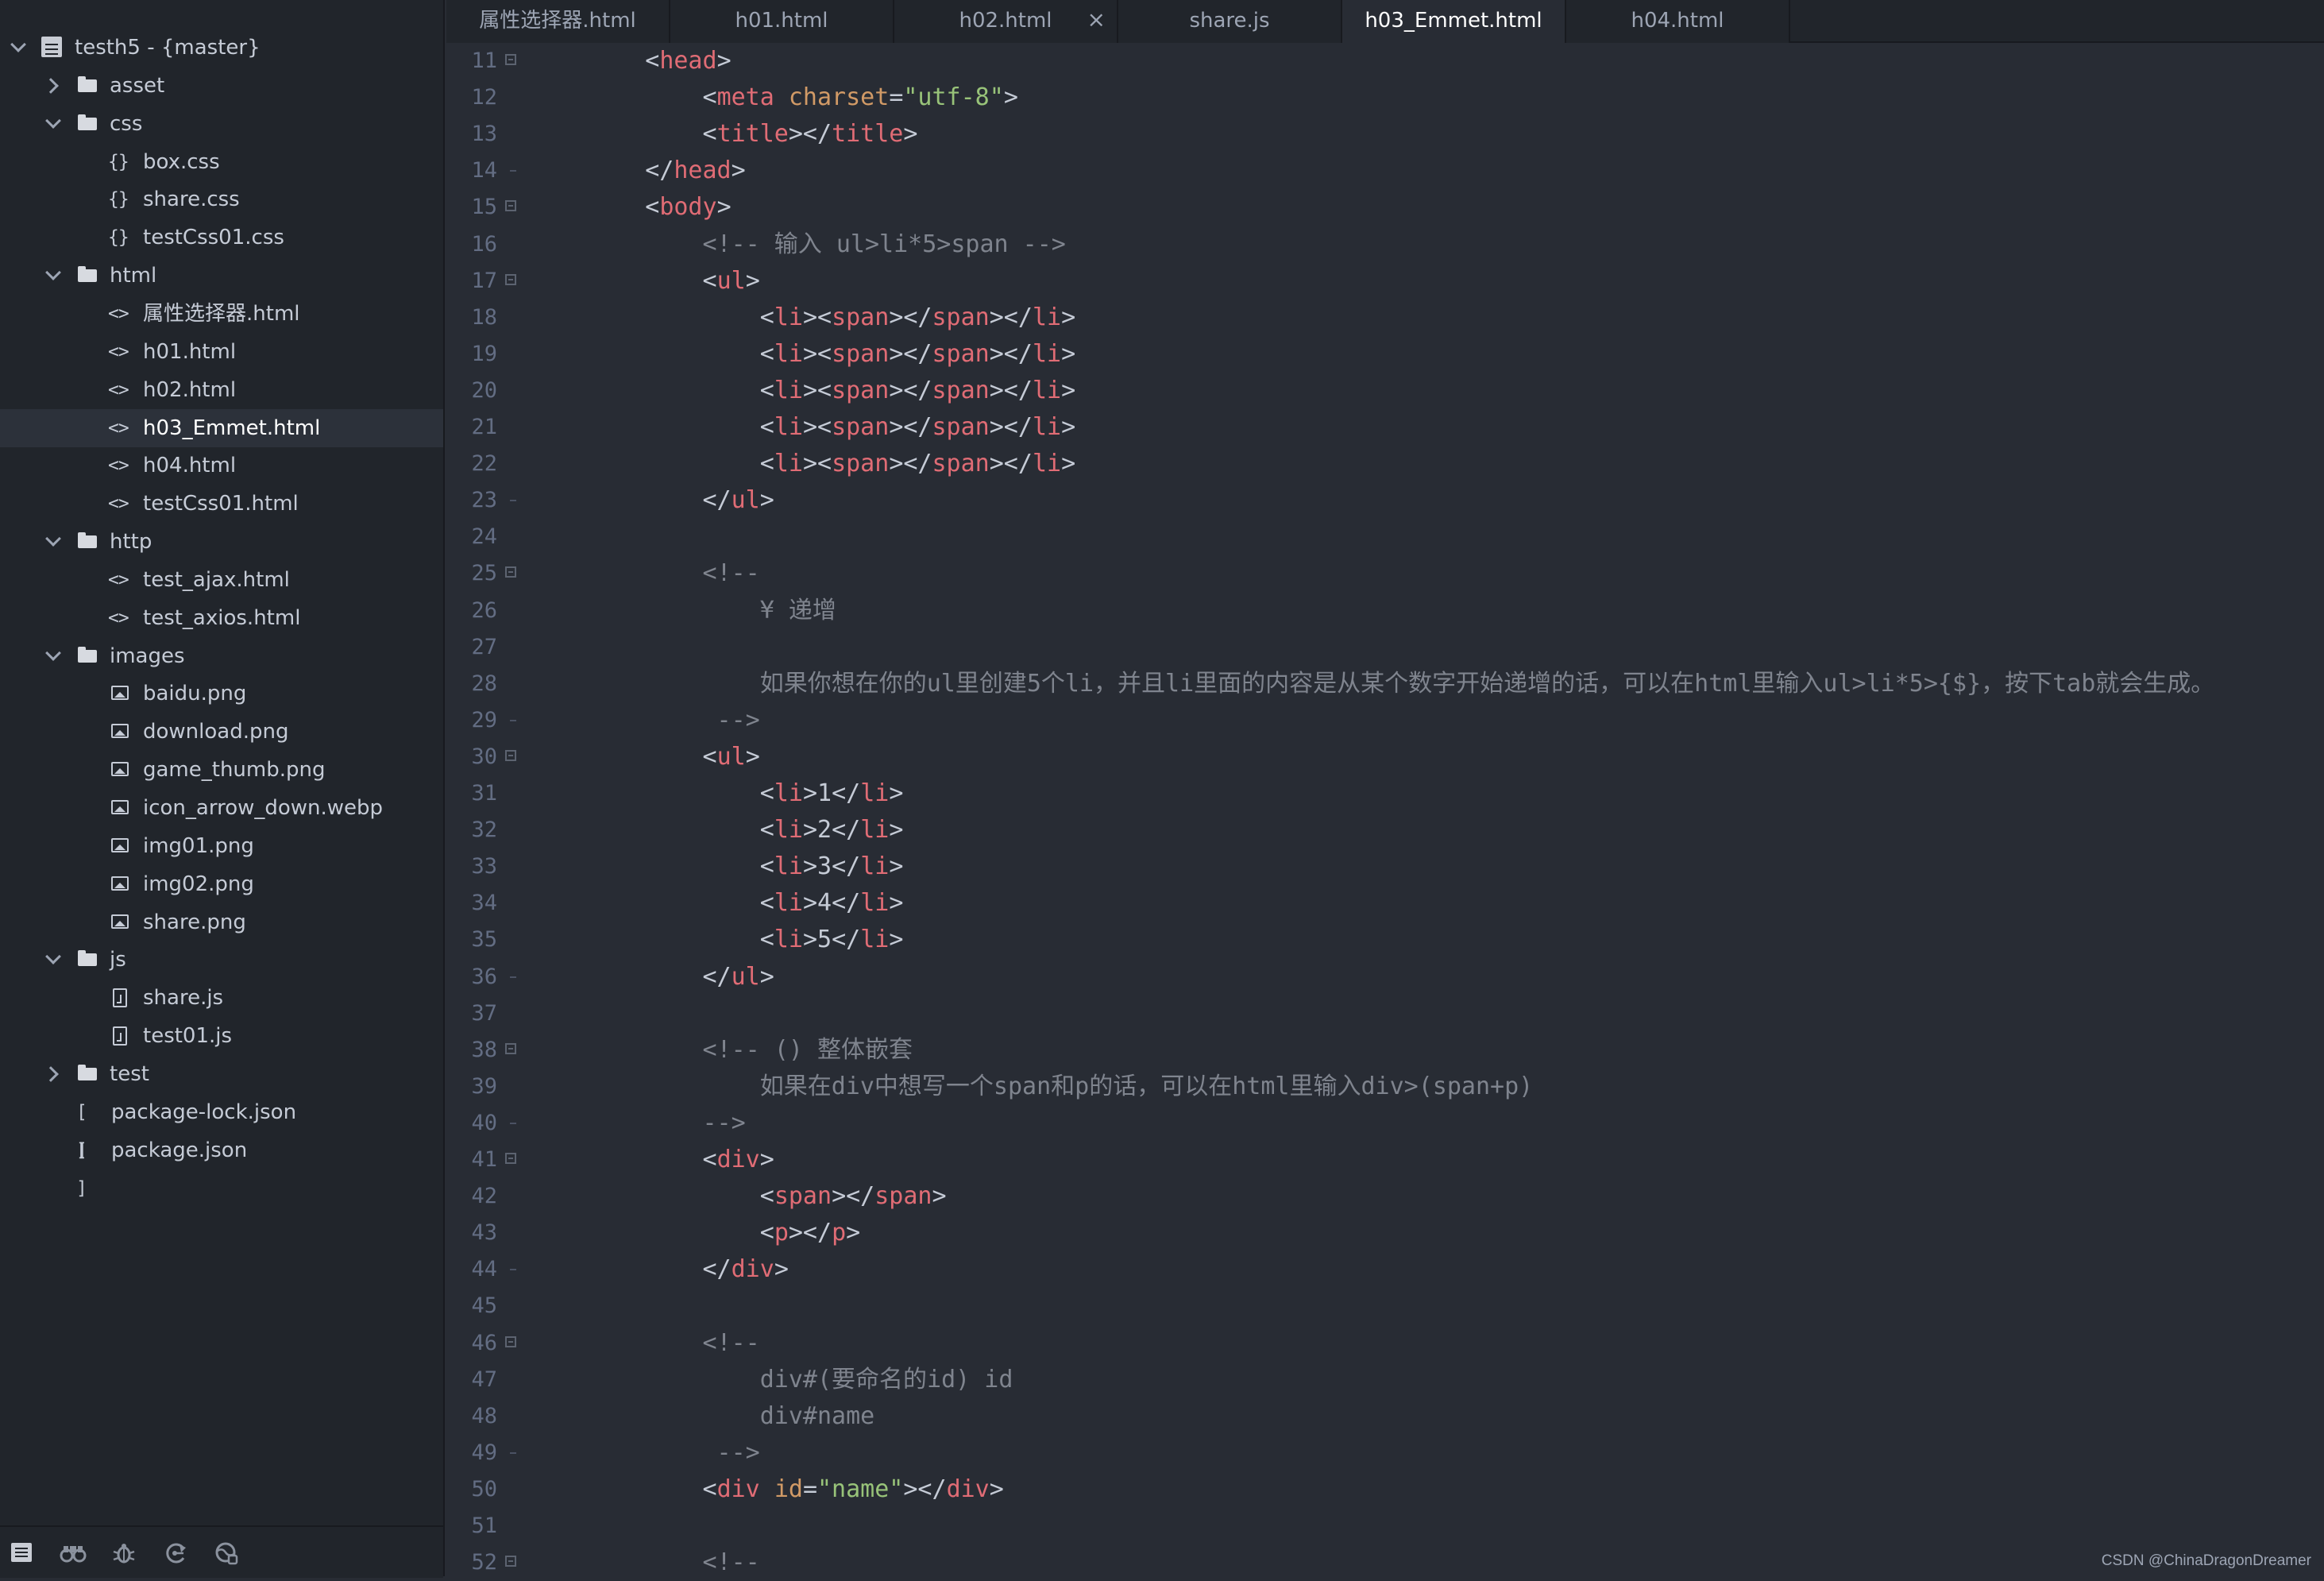  Describe the element at coordinates (221, 1036) in the screenshot. I see `file-test01-js: test01.js` at that location.